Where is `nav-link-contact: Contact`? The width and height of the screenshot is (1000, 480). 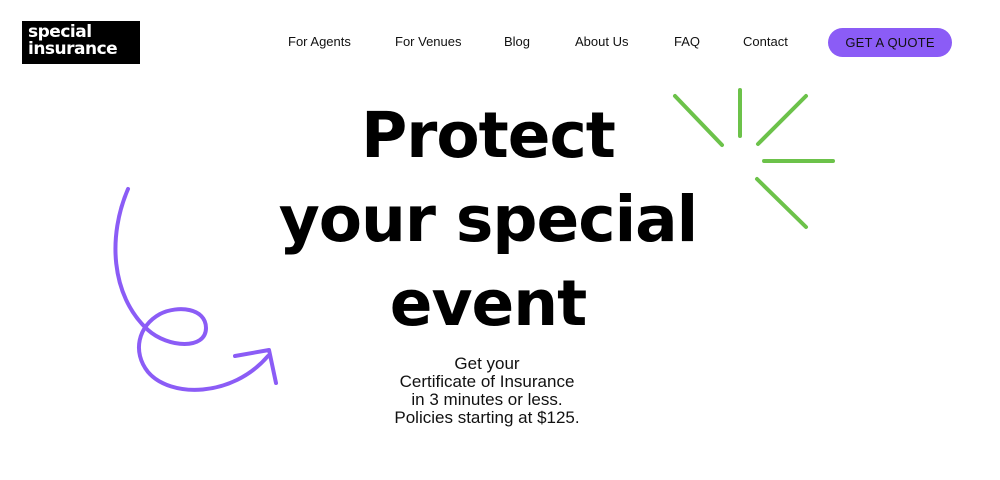 nav-link-contact: Contact is located at coordinates (765, 42).